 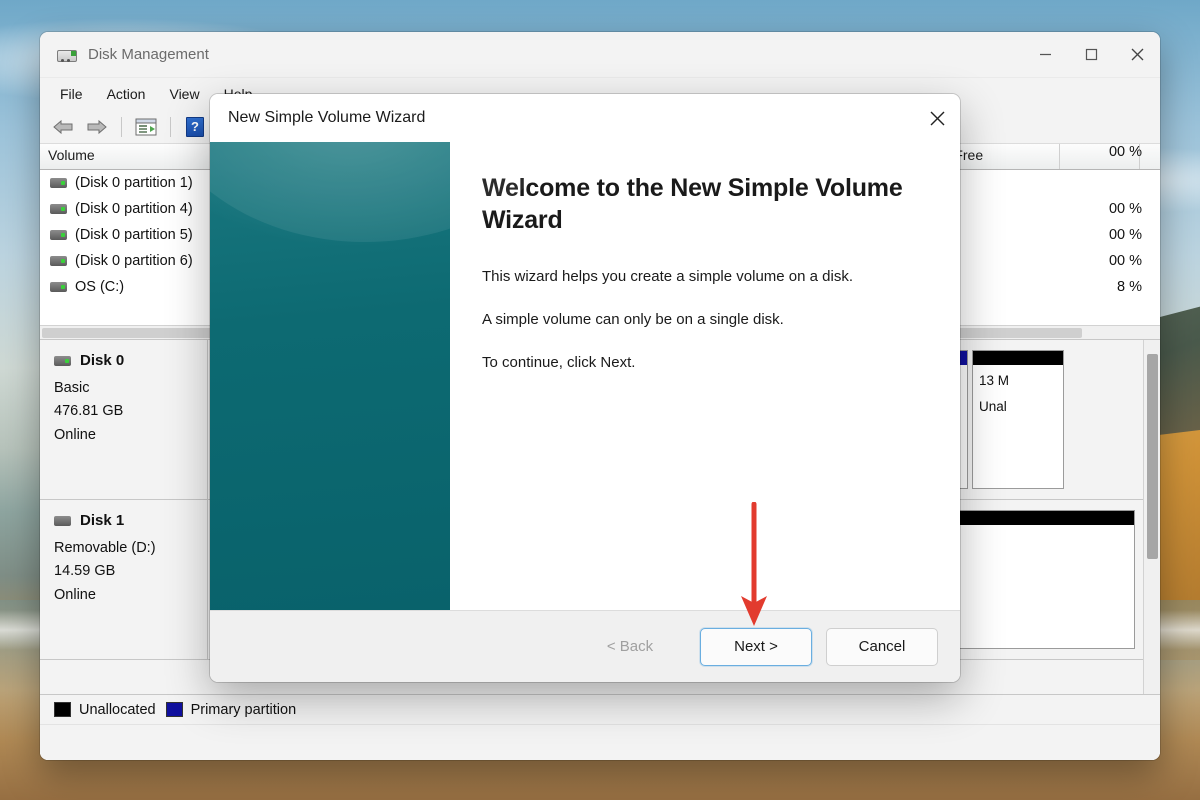 What do you see at coordinates (102, 360) in the screenshot?
I see `disk-name: Disk 0` at bounding box center [102, 360].